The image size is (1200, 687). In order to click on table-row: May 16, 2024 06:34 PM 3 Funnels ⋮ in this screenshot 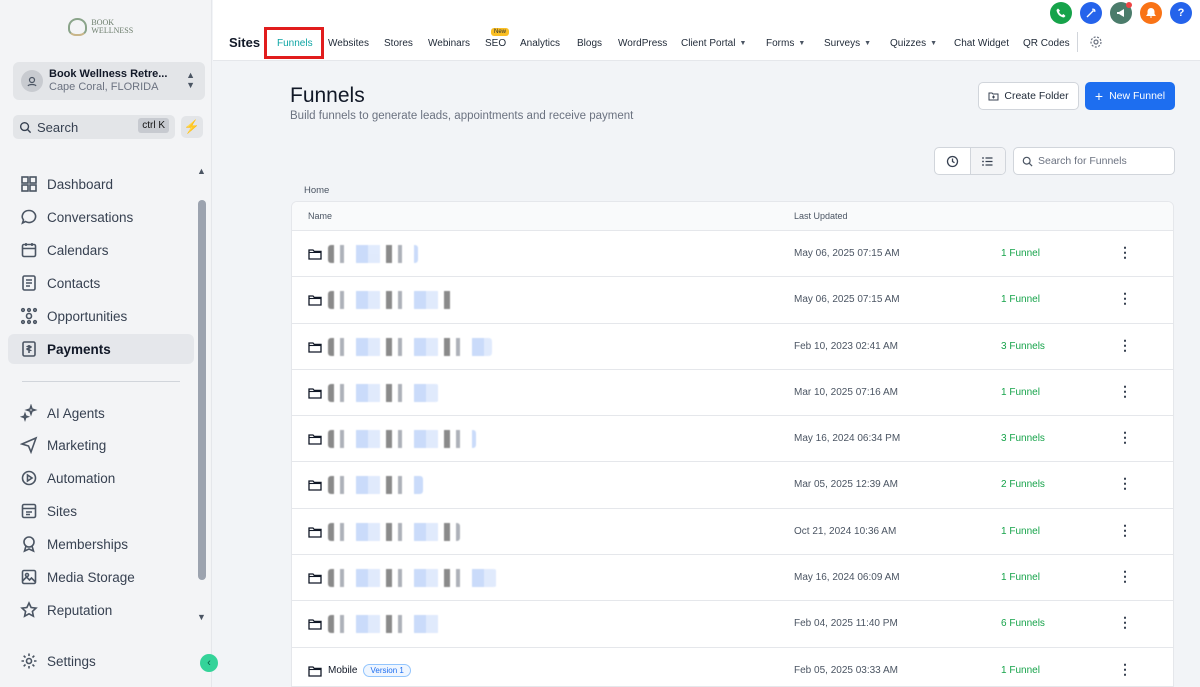, I will do `click(732, 439)`.